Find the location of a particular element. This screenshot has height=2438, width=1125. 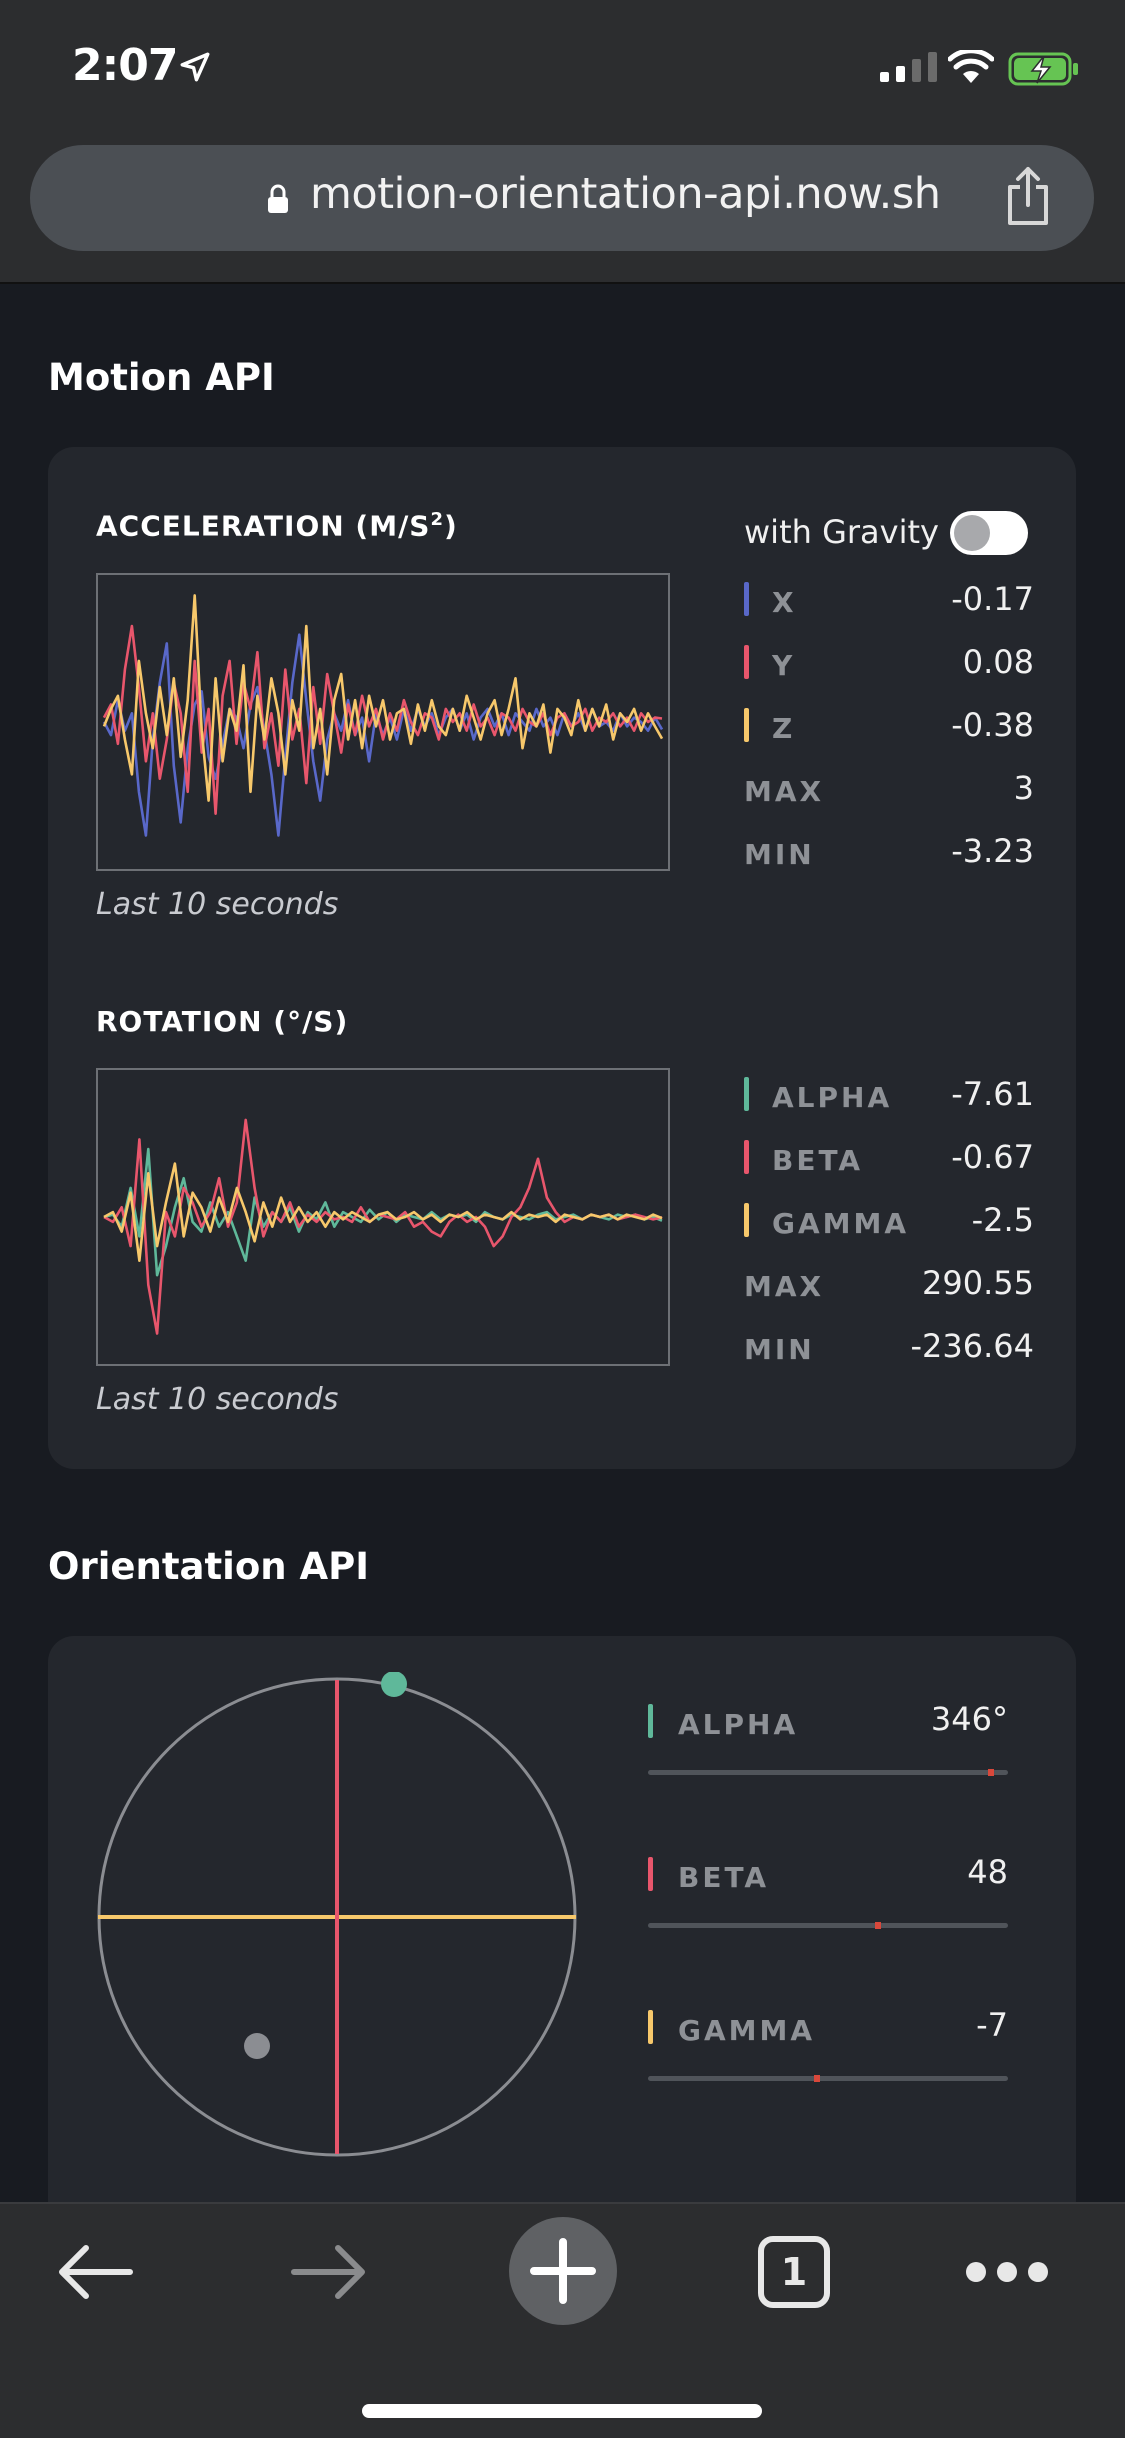

ori-gamma-track is located at coordinates (828, 2078).